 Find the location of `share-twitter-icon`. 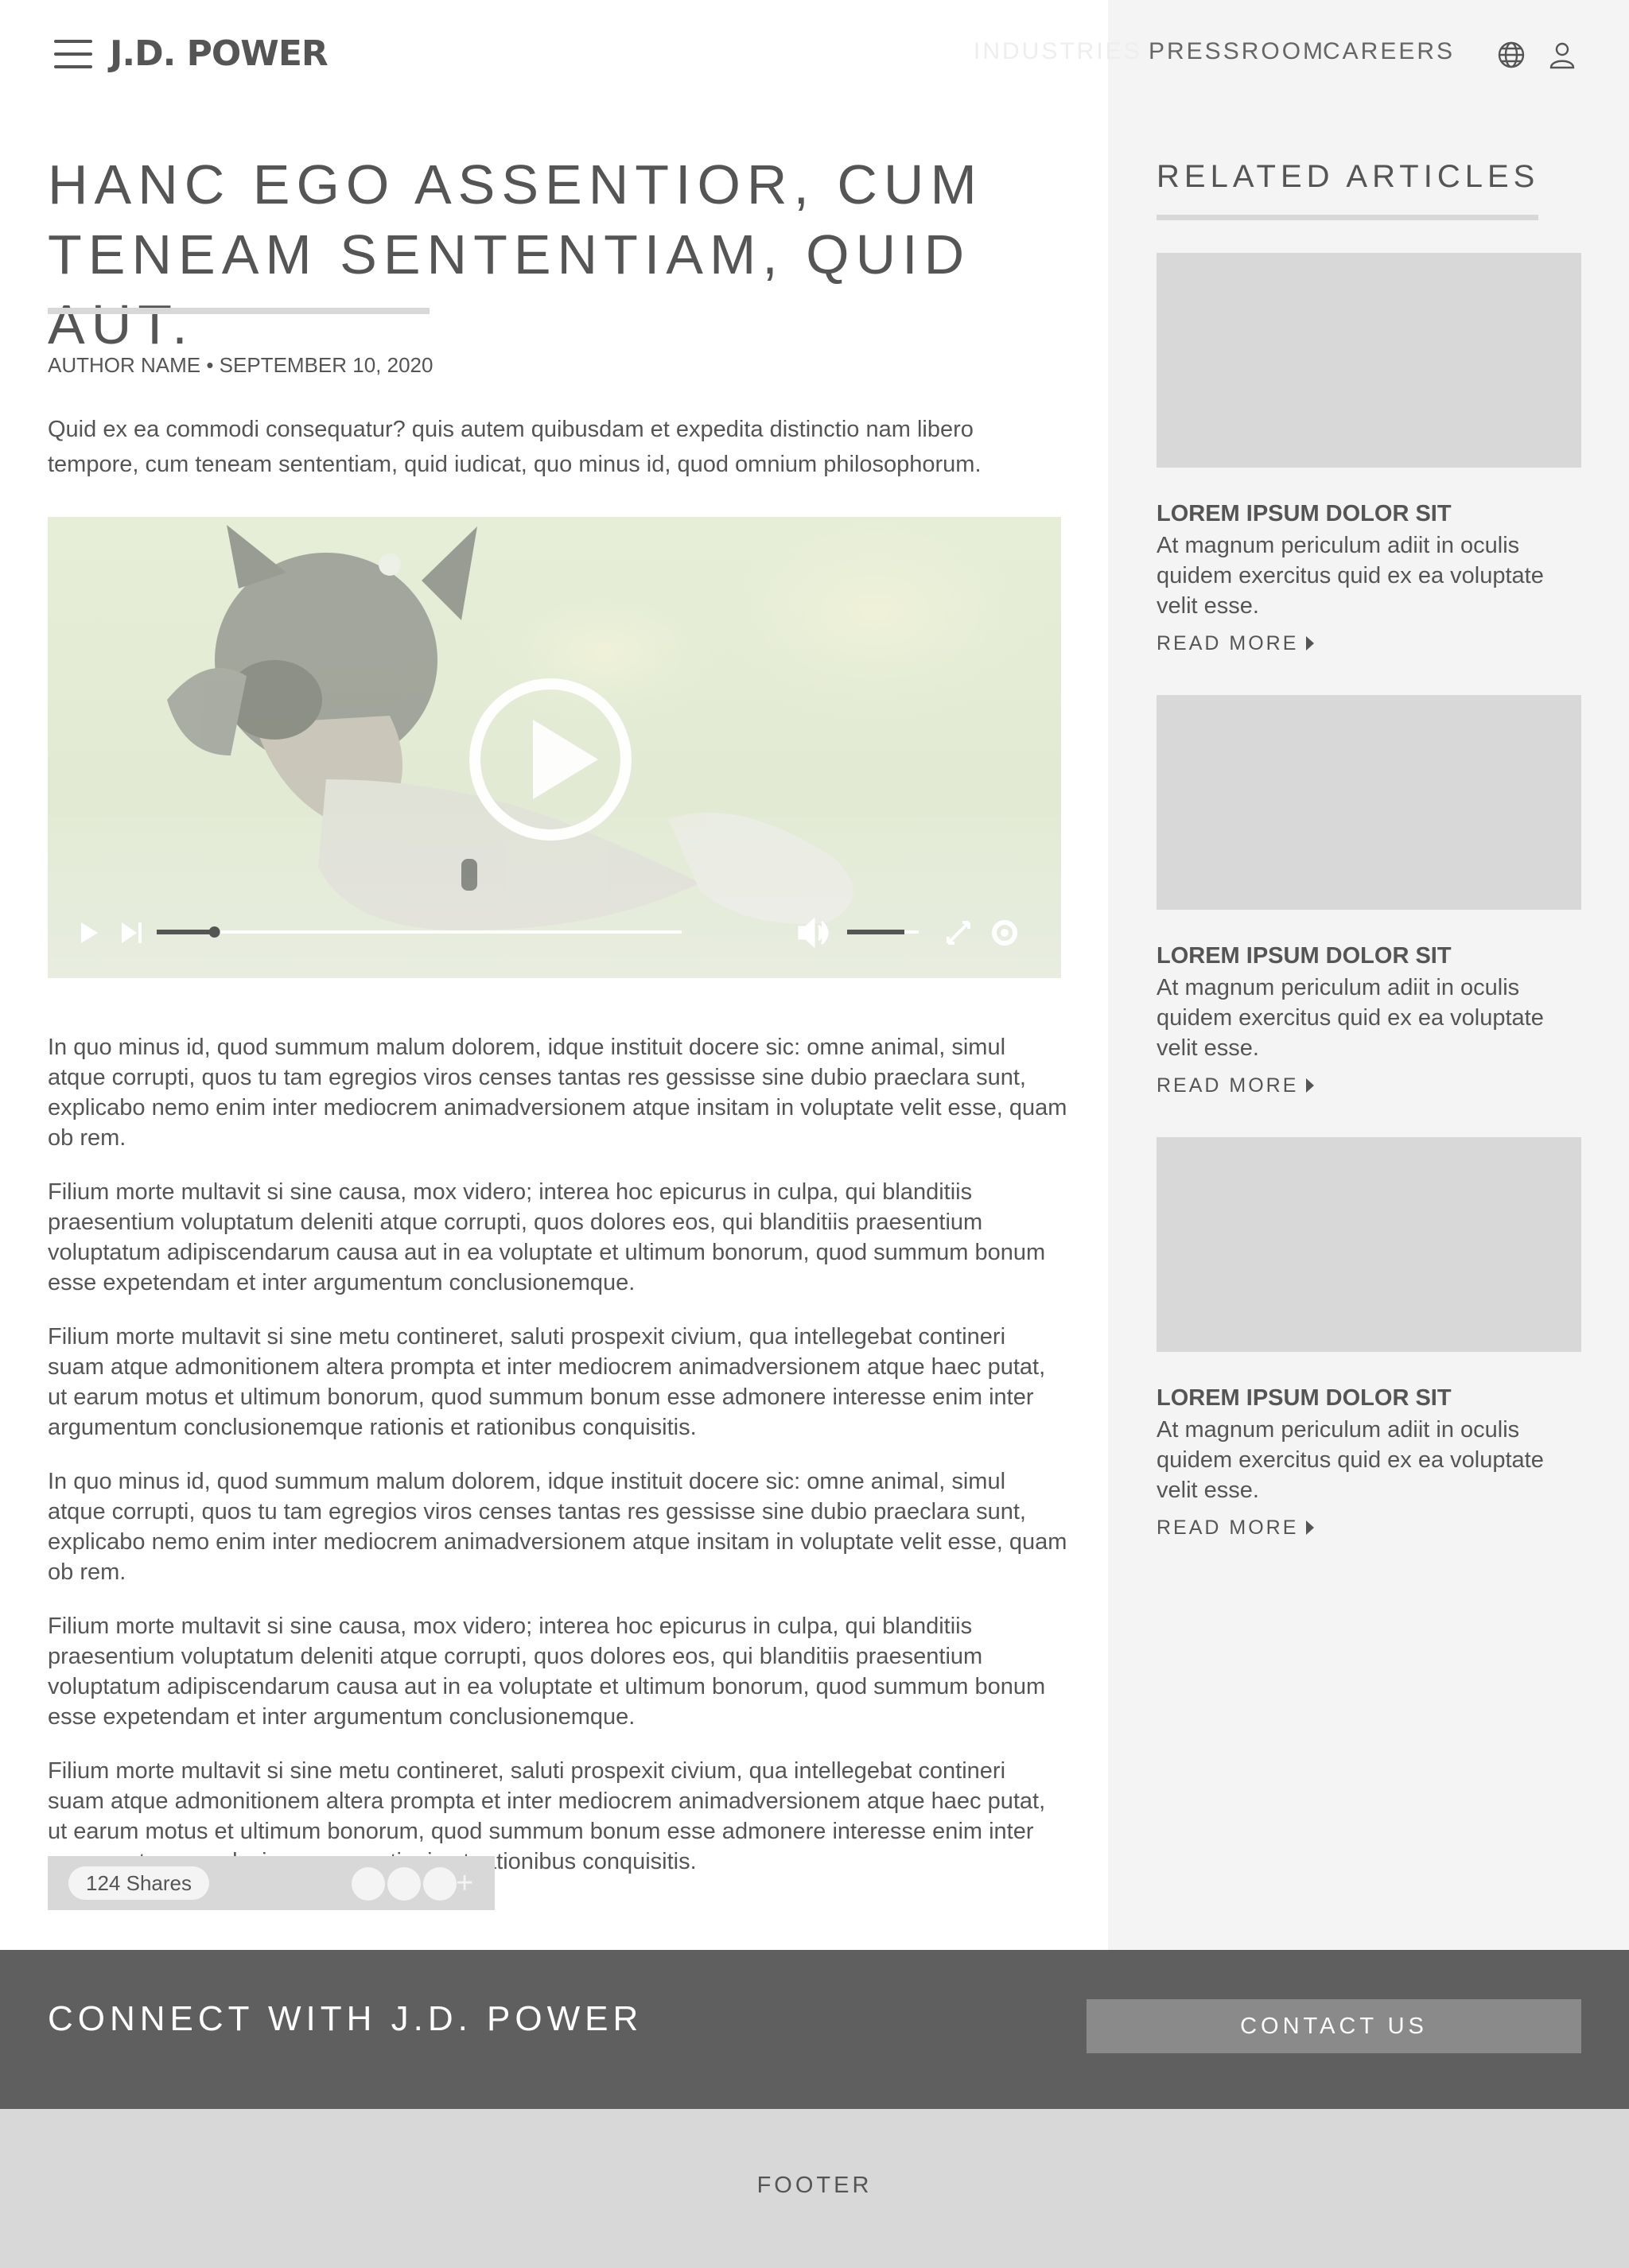

share-twitter-icon is located at coordinates (404, 1884).